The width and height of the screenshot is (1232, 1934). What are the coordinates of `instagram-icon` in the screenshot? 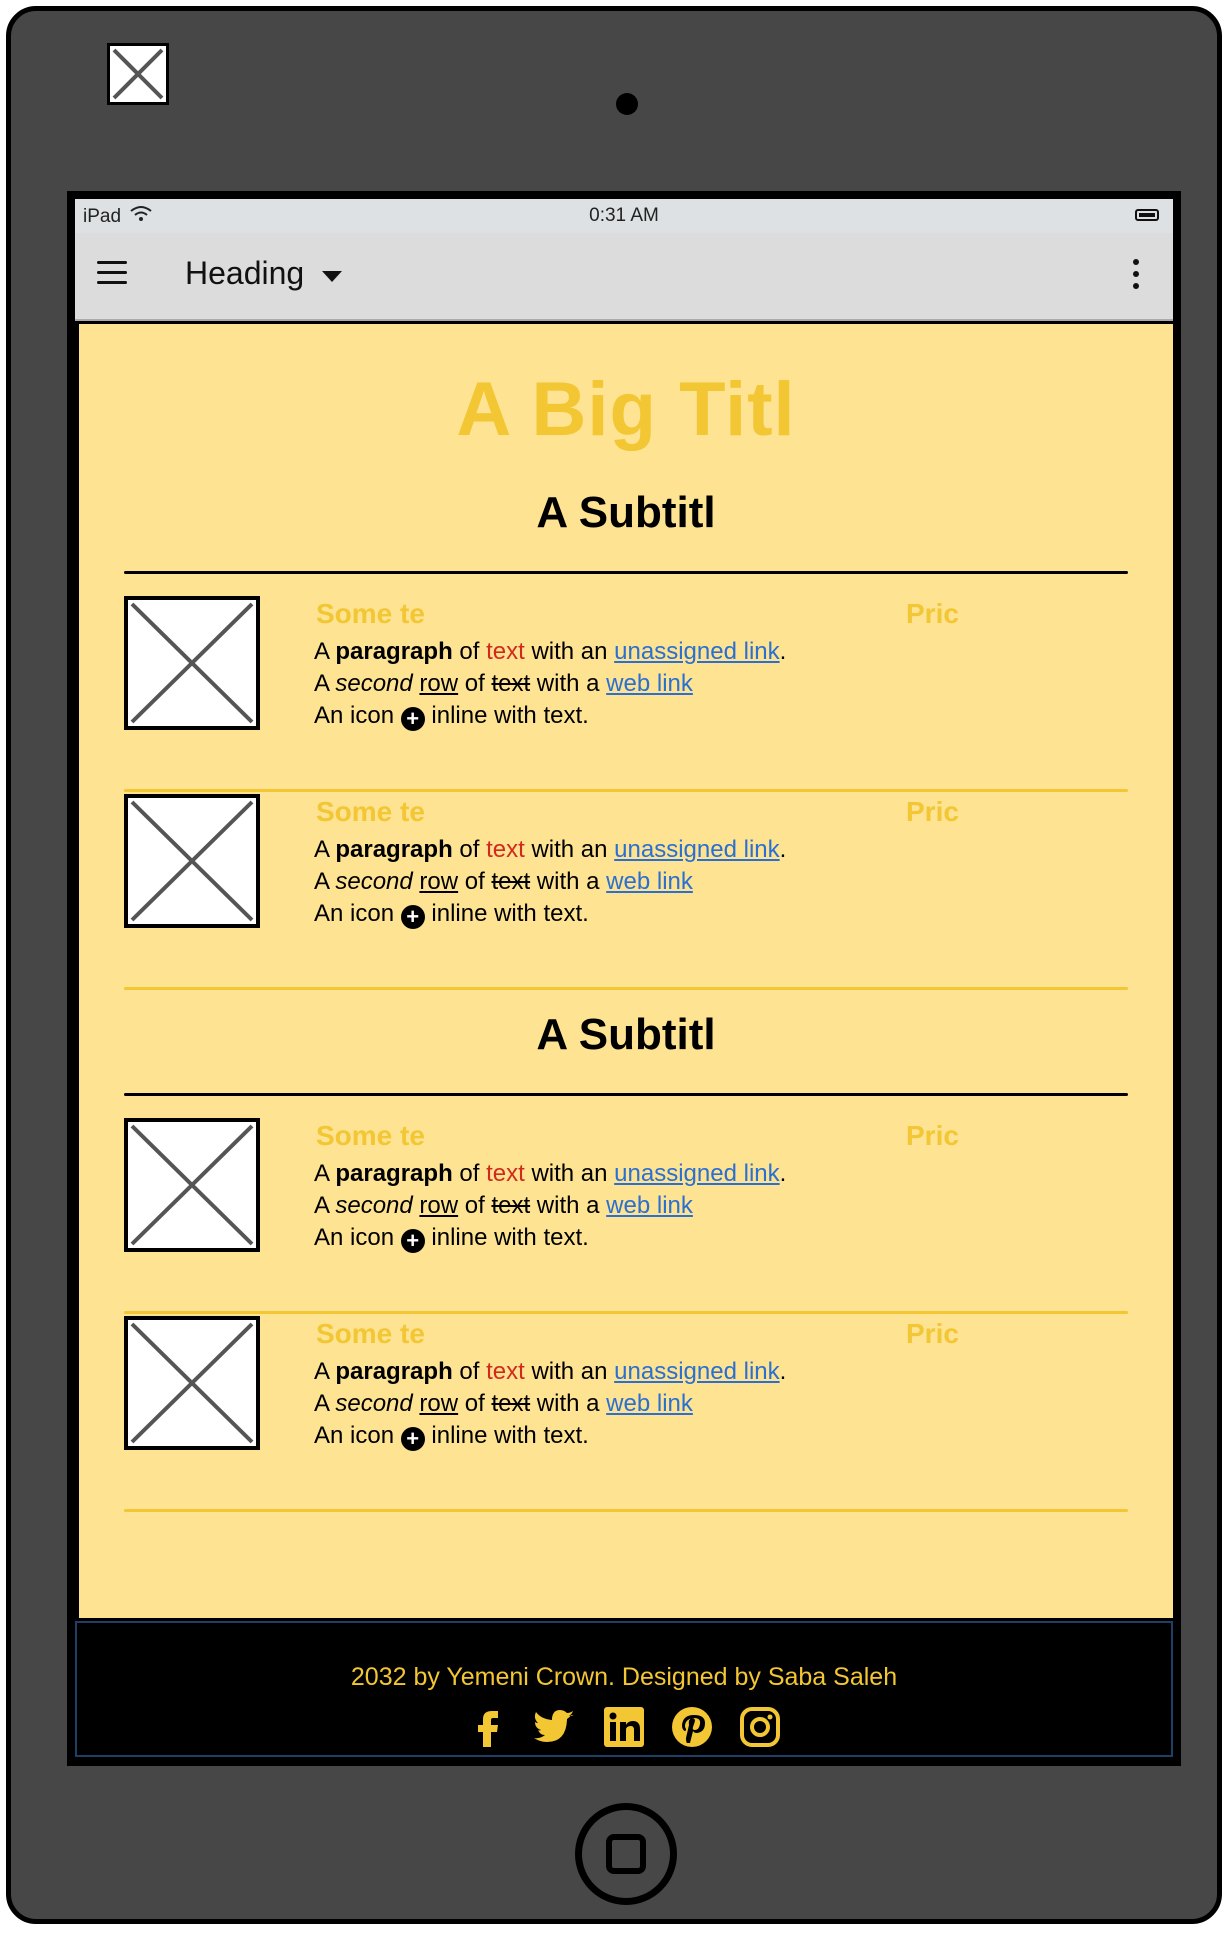 It's located at (760, 1727).